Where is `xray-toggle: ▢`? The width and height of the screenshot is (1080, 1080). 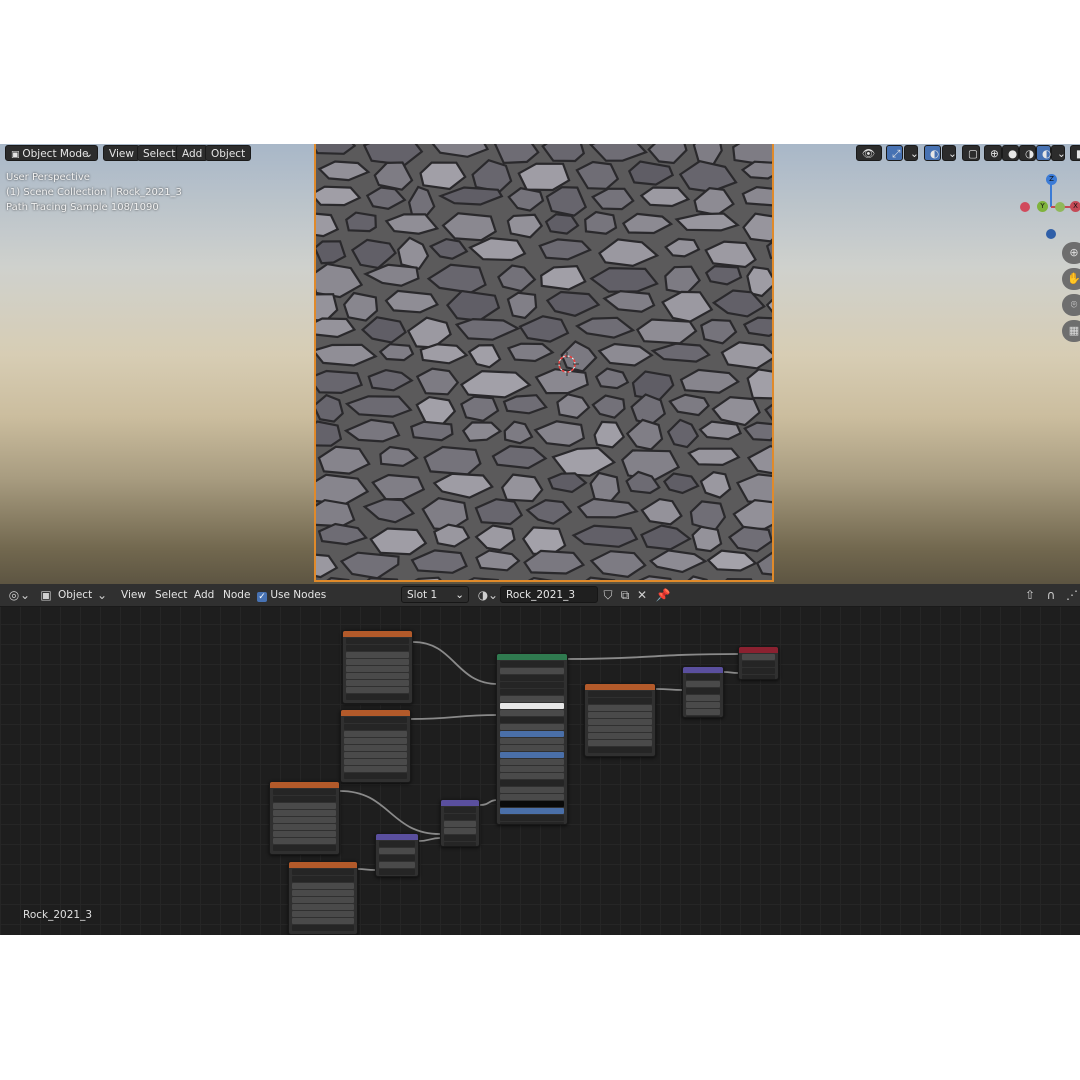
xray-toggle: ▢ is located at coordinates (971, 153).